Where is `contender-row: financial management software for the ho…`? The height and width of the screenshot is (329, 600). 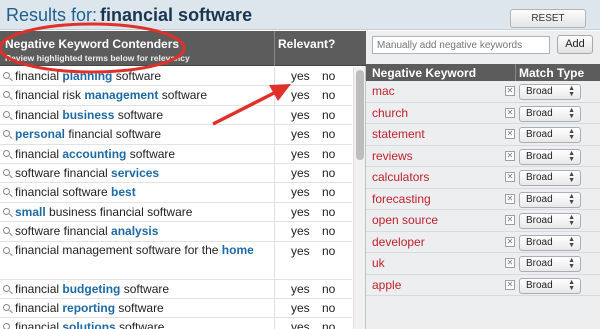 contender-row: financial management software for the ho… is located at coordinates (176, 260).